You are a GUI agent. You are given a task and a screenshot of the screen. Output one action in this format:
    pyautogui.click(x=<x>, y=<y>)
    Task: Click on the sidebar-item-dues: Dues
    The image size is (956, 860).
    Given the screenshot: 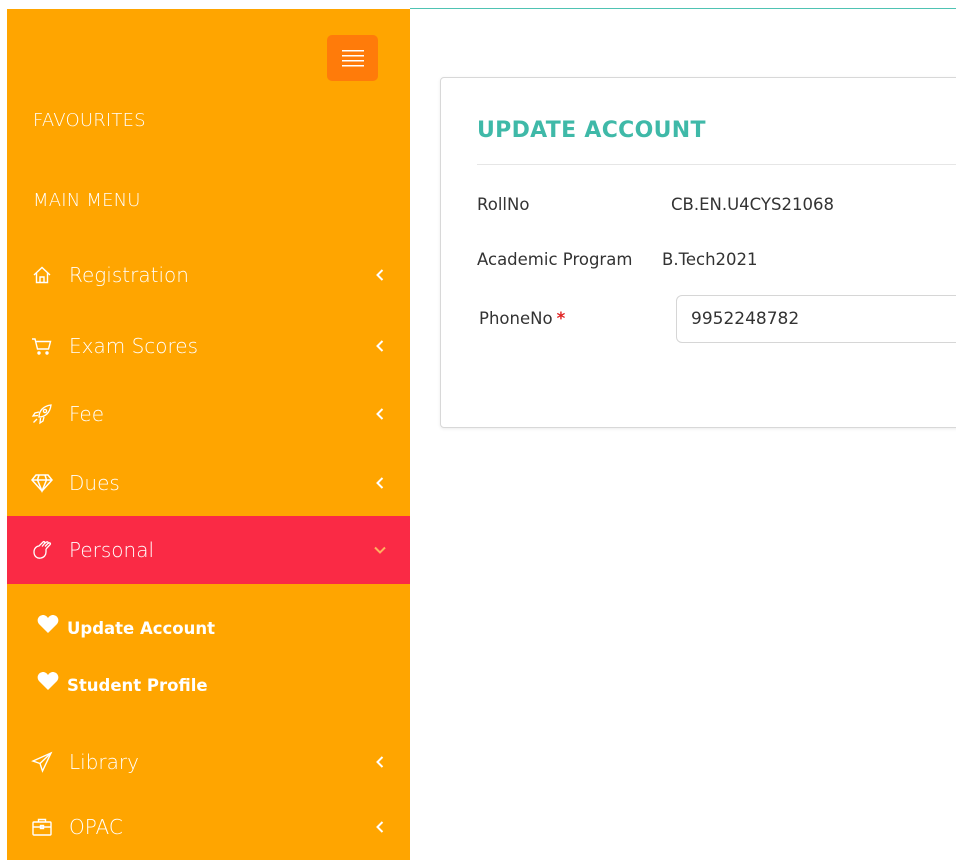 What is the action you would take?
    pyautogui.click(x=208, y=483)
    